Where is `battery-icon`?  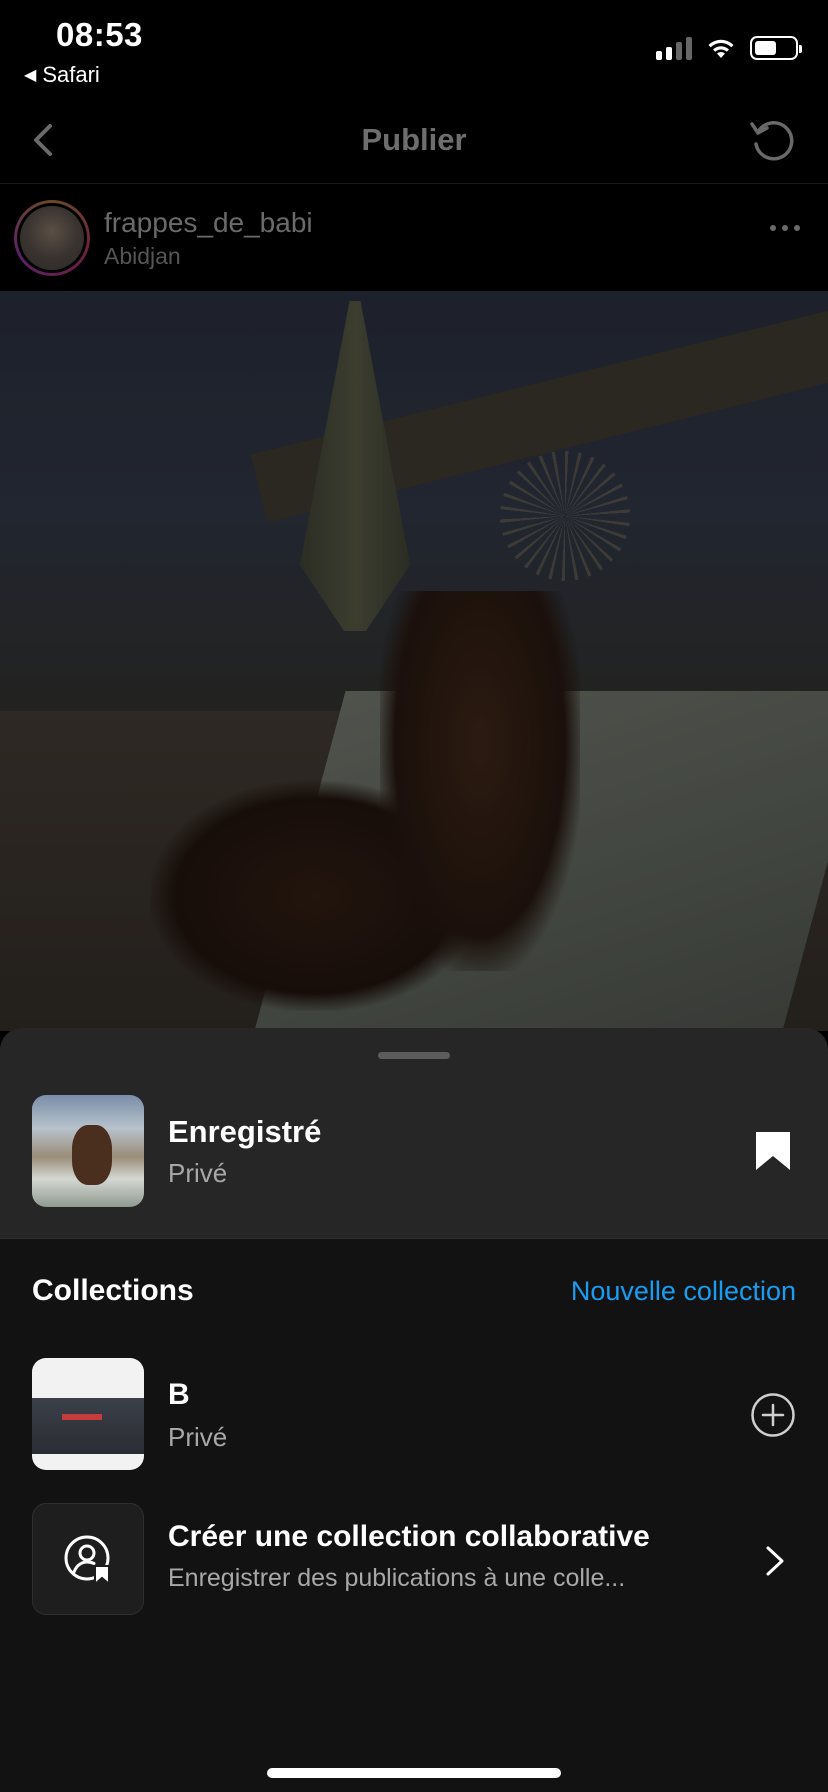
battery-icon is located at coordinates (776, 48).